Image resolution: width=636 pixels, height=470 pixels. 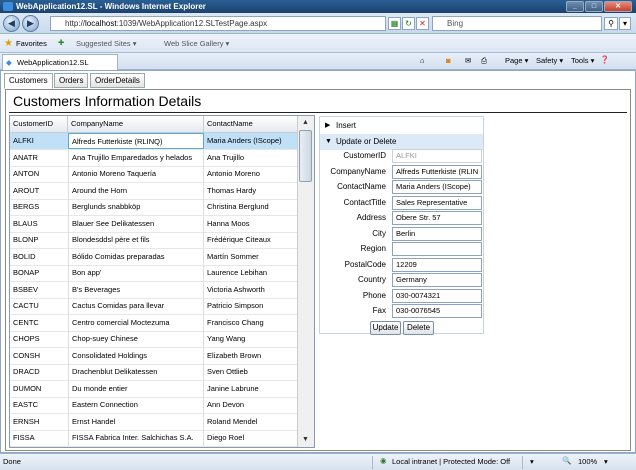 What do you see at coordinates (422, 23) in the screenshot?
I see `stop-icon: ✕` at bounding box center [422, 23].